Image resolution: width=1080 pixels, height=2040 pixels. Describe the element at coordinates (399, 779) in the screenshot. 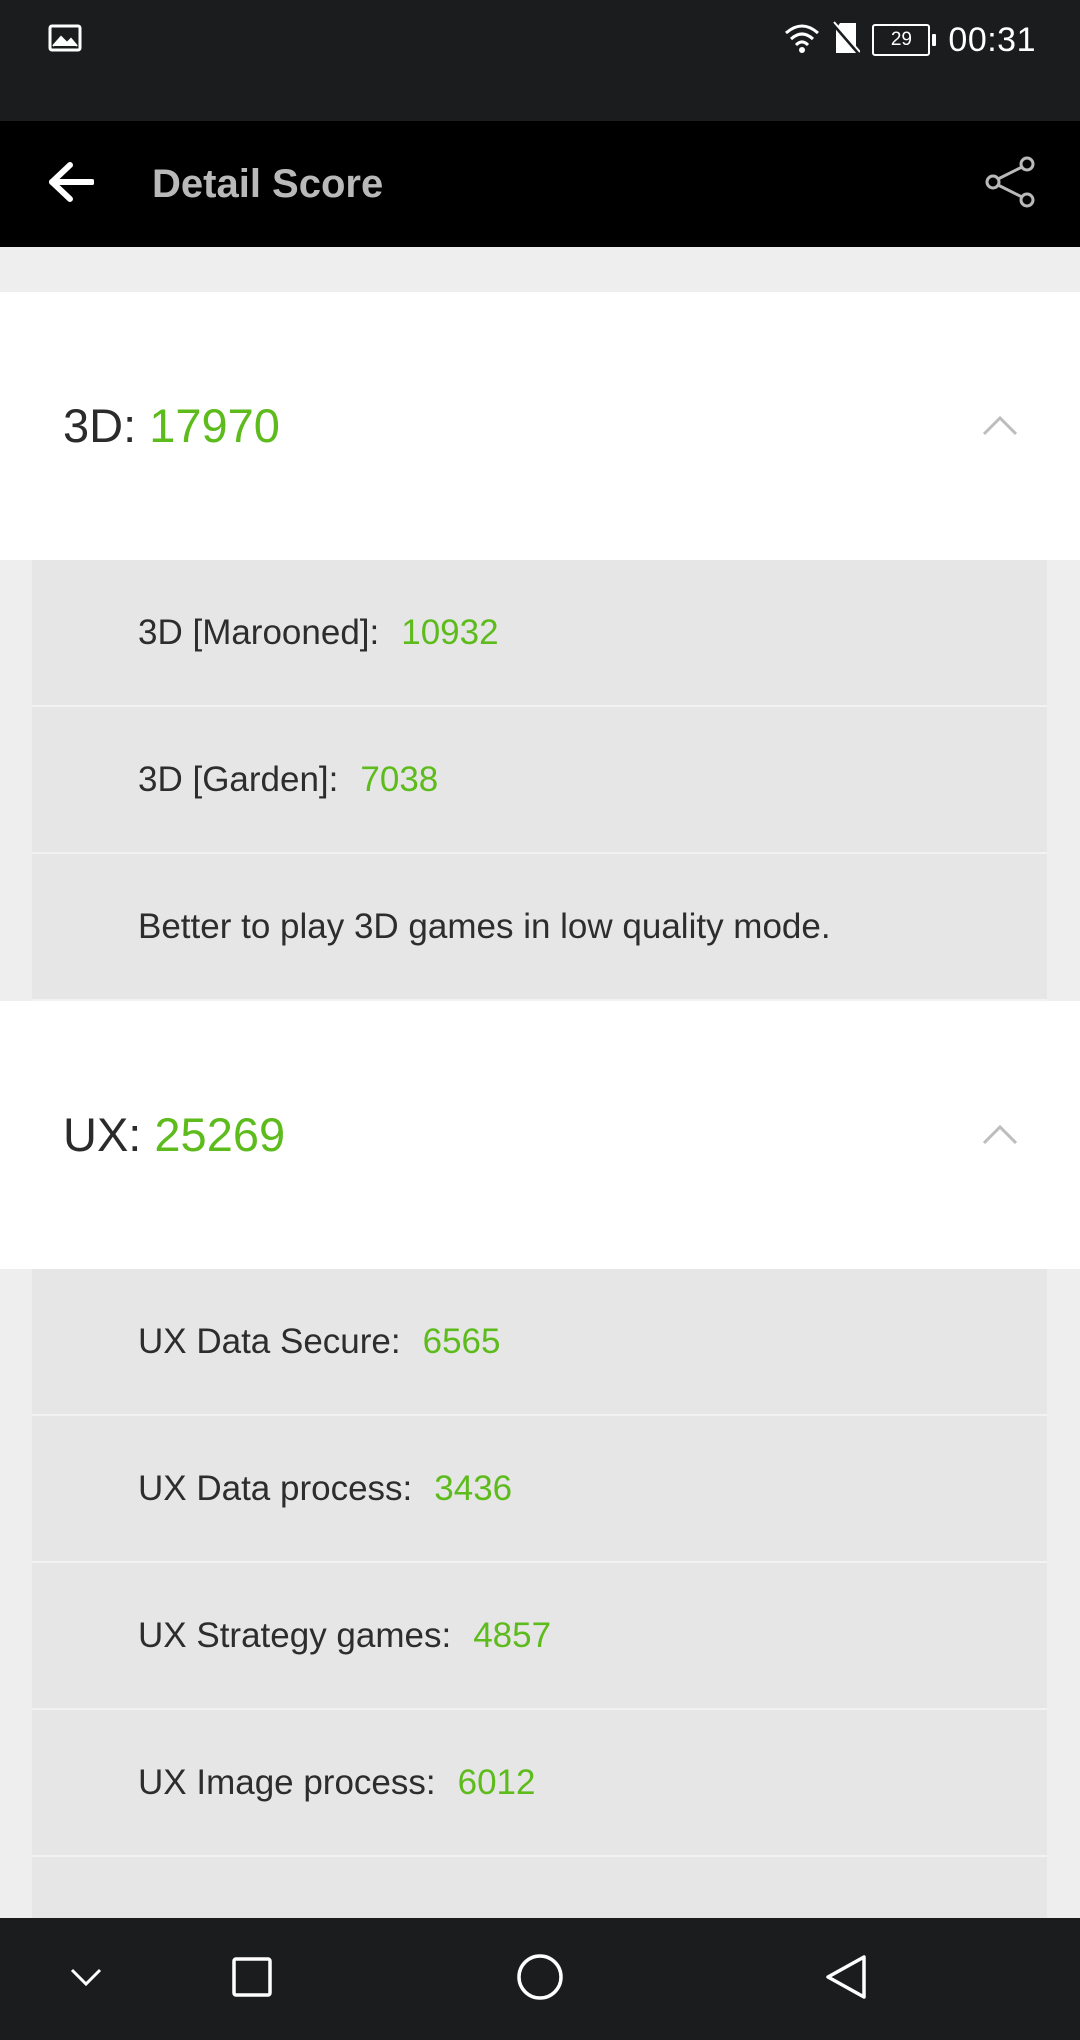

I see `item-value: 7038` at that location.